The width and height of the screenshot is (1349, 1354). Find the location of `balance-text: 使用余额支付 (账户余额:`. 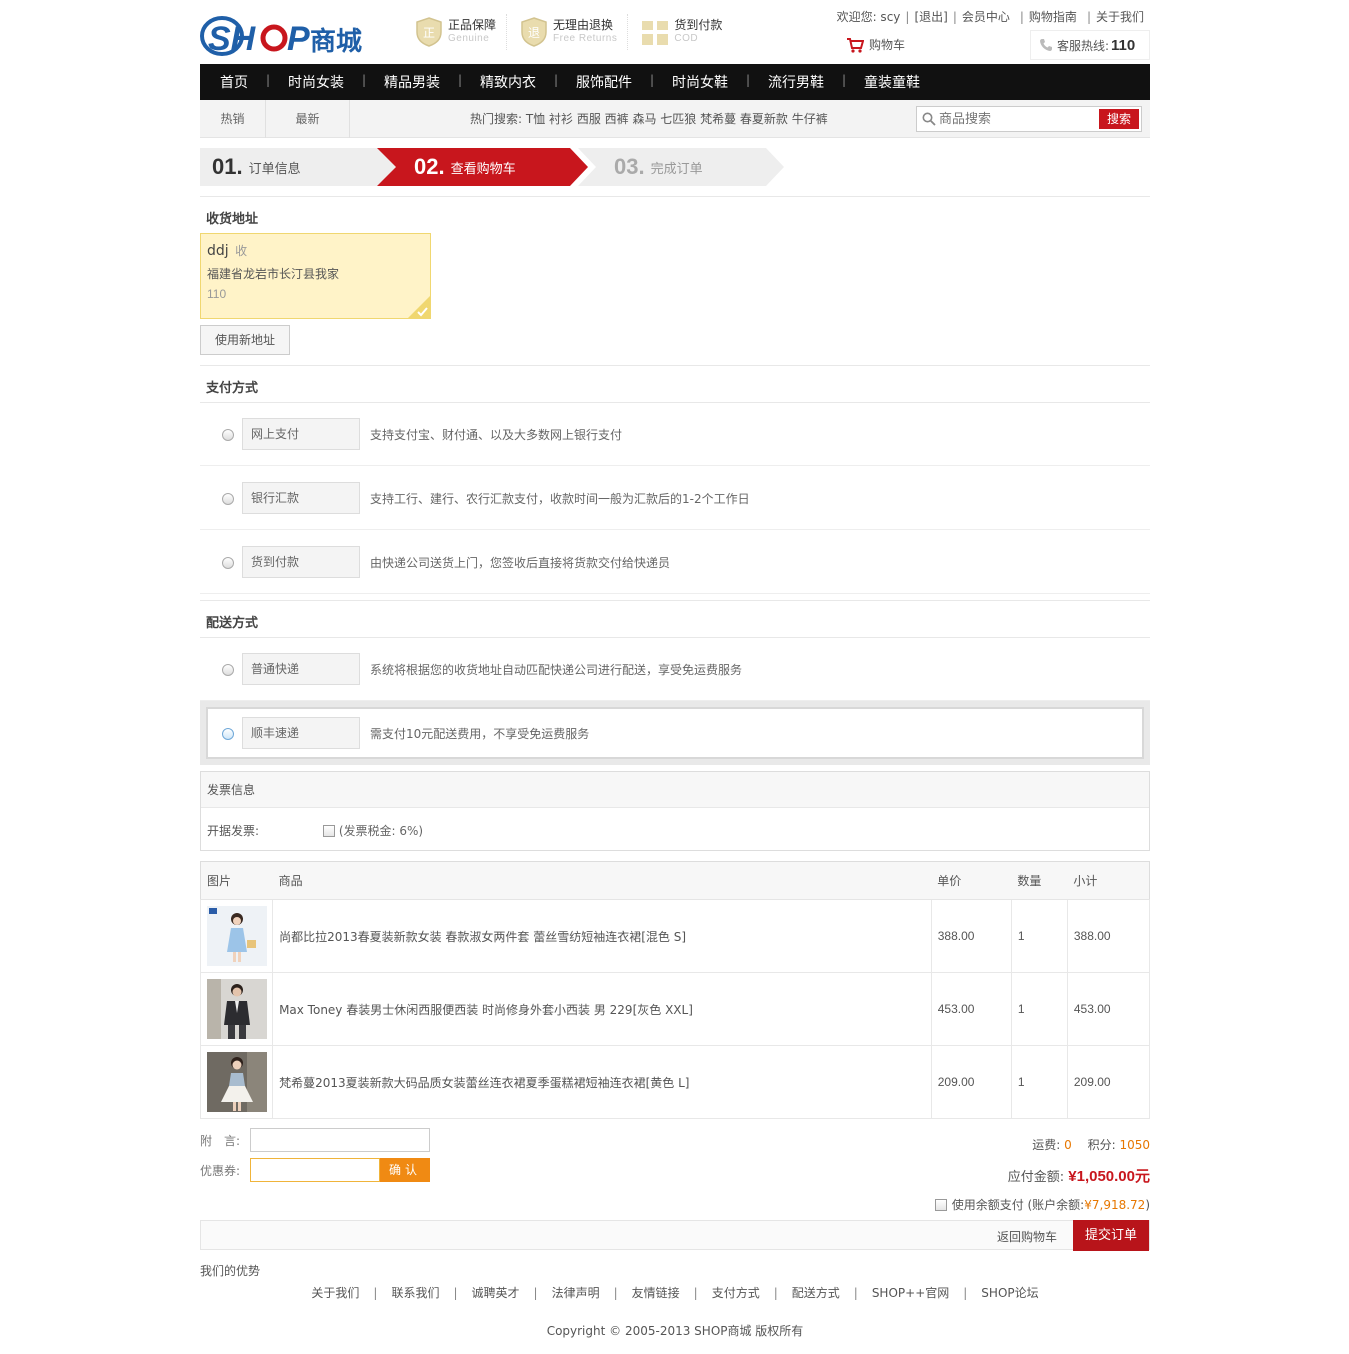

balance-text: 使用余额支付 (账户余额: is located at coordinates (1018, 1205).